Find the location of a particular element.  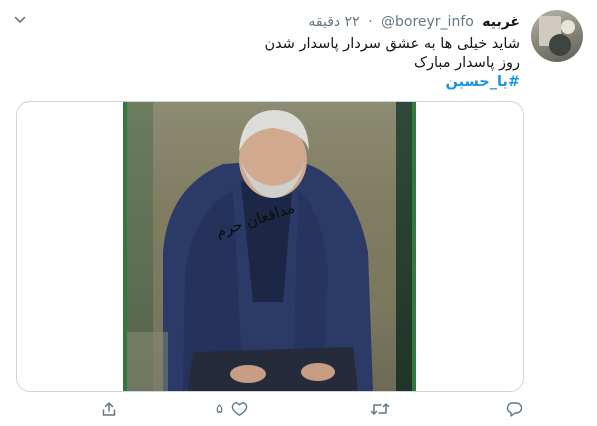

user-handle: @boreyr_info is located at coordinates (427, 22).